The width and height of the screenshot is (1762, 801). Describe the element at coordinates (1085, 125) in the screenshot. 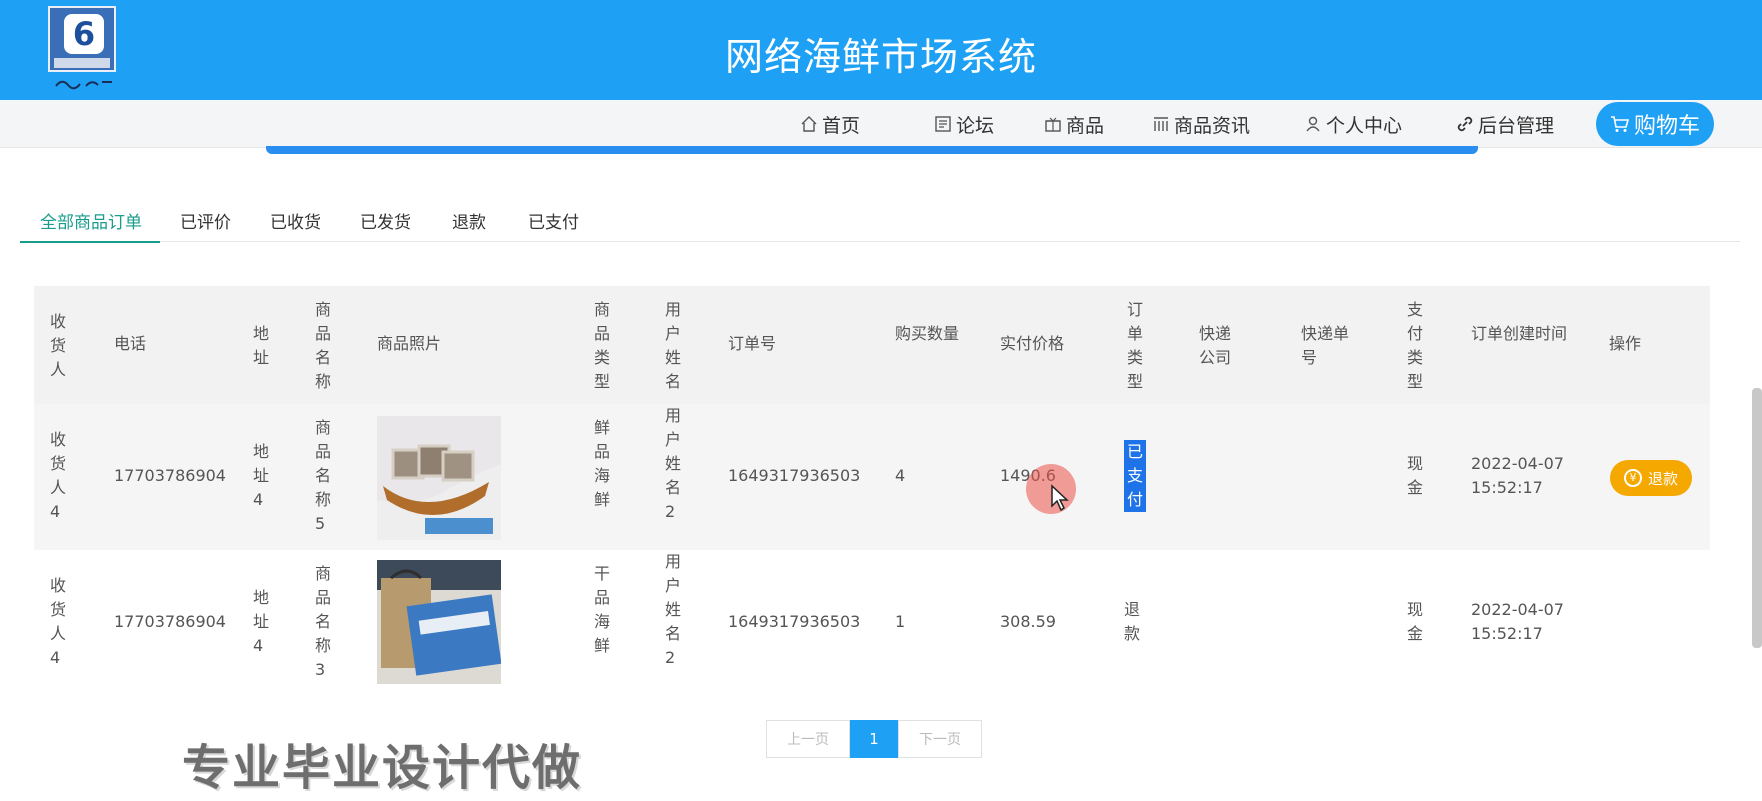

I see `nav-label-goods: 商品` at that location.